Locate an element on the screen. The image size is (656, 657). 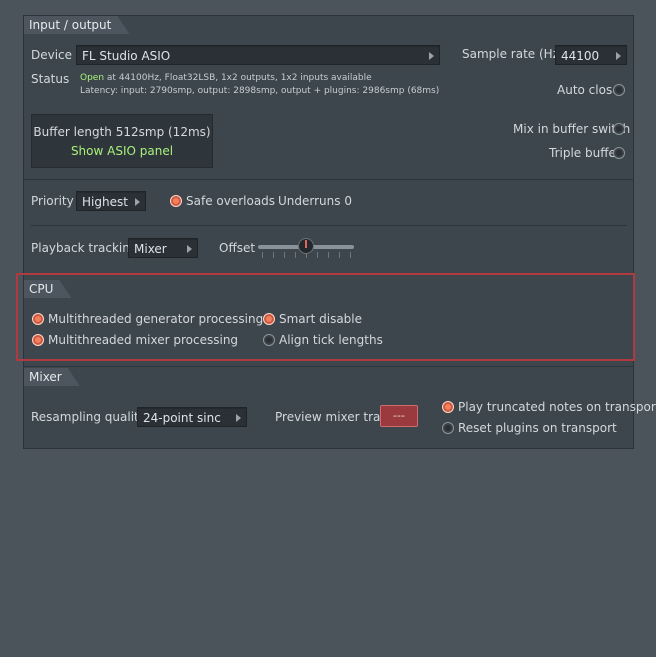
preview-mixer-track-label: Preview mixer track is located at coordinates (334, 417).